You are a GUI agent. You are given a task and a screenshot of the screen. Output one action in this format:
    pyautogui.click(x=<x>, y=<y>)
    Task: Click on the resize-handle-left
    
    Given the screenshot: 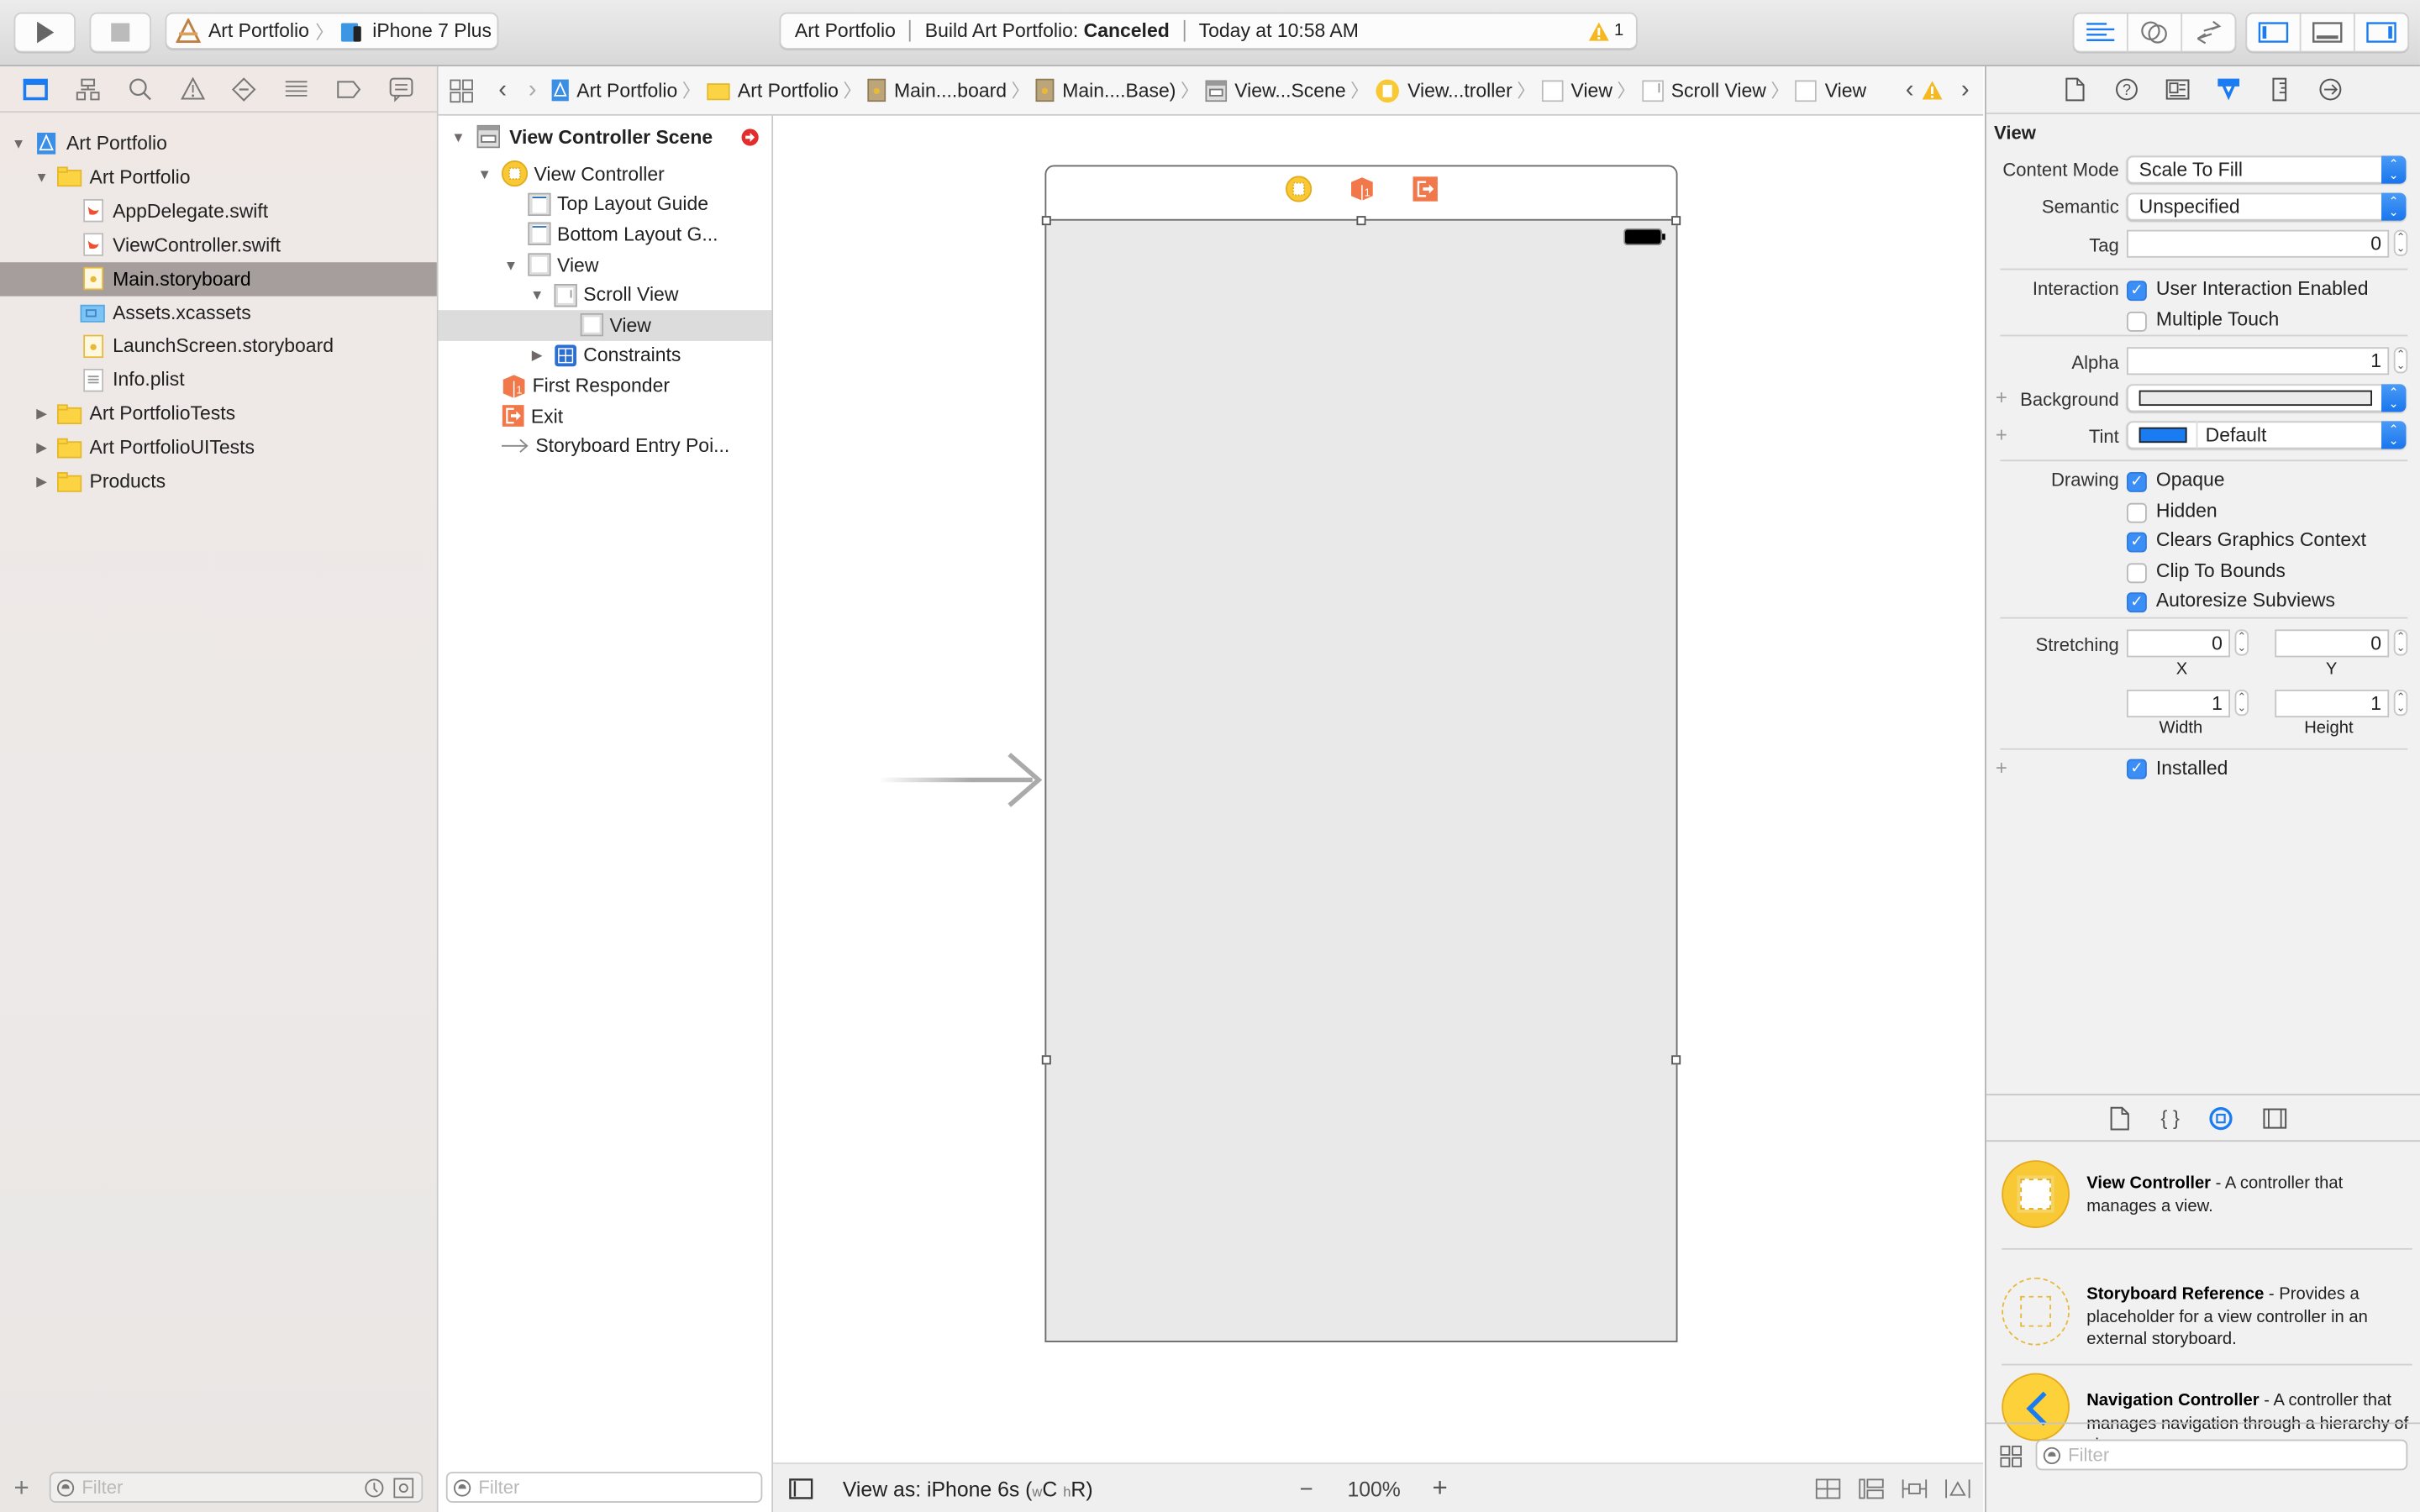 What is the action you would take?
    pyautogui.click(x=1046, y=1060)
    